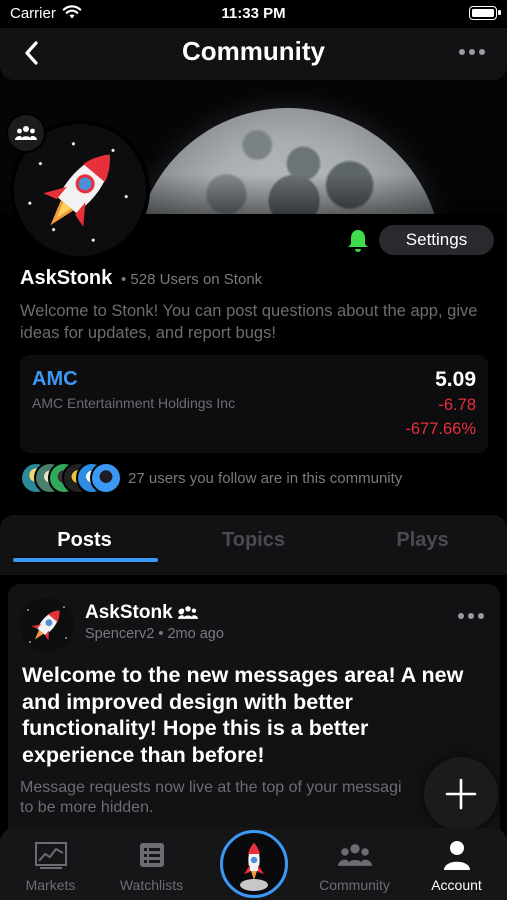 The image size is (507, 900). I want to click on status-bar: Carrier 11:33 PM, so click(253, 14).